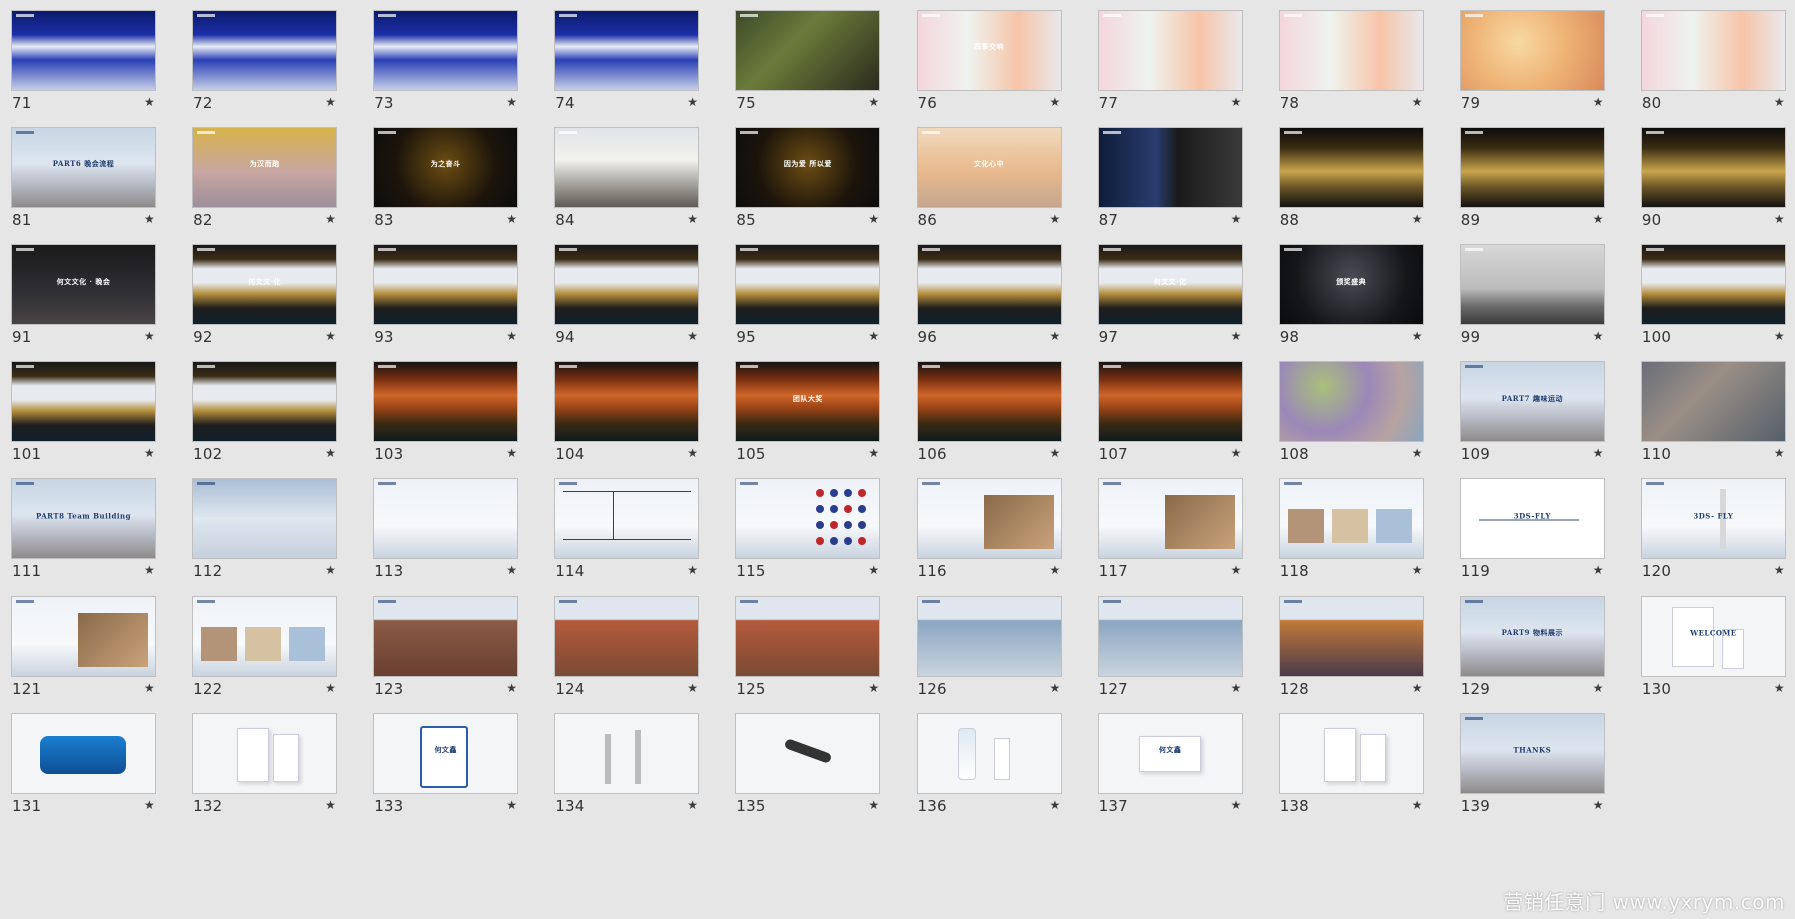  I want to click on slide-thumbnail-111: PART8 Team Building 111 ★, so click(90, 533).